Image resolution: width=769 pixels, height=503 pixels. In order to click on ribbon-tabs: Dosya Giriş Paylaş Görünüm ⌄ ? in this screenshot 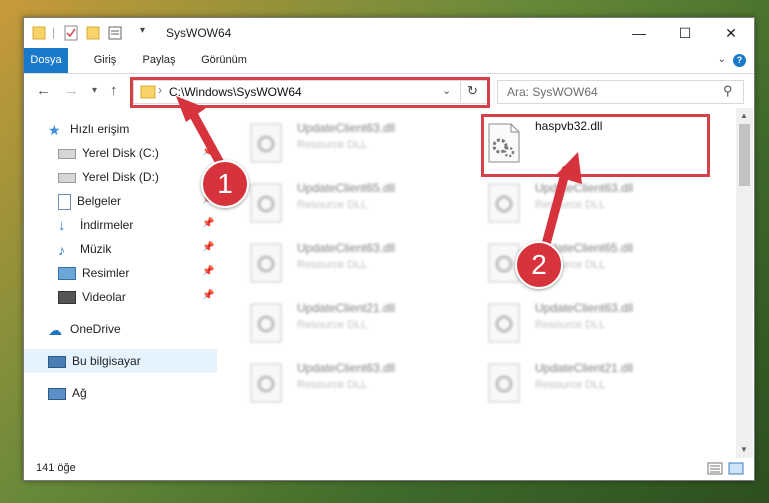, I will do `click(389, 61)`.